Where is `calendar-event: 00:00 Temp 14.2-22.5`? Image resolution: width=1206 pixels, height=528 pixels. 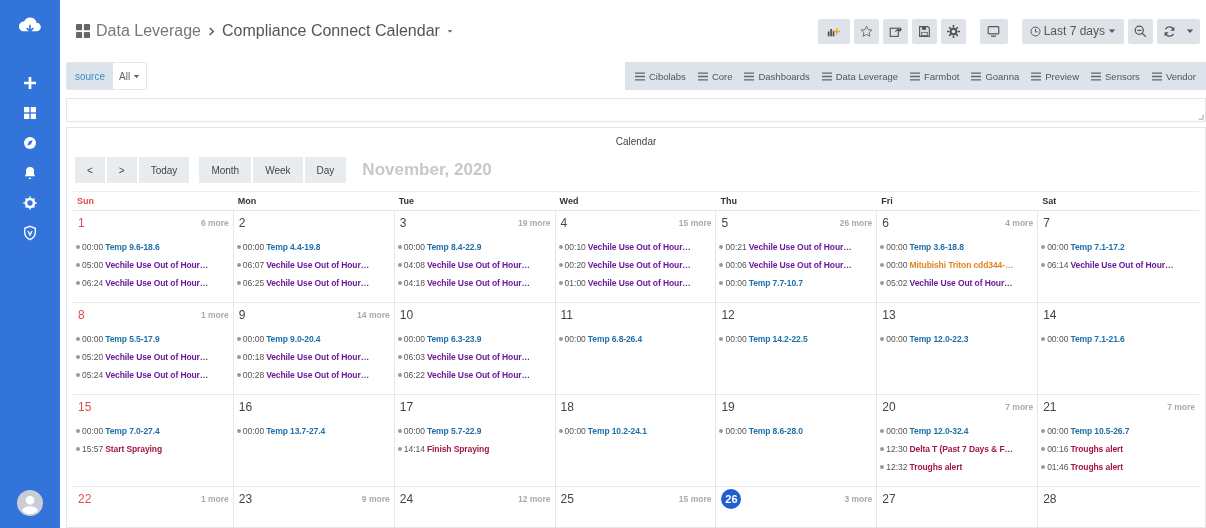
calendar-event: 00:00 Temp 14.2-22.5 is located at coordinates (796, 339).